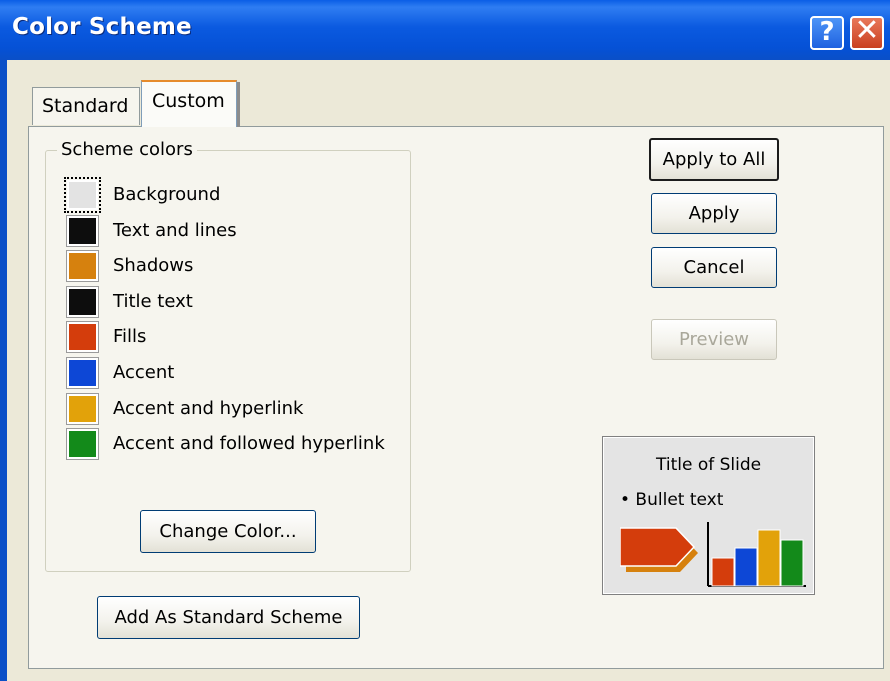  What do you see at coordinates (208, 408) in the screenshot?
I see `color-swatch-label: Accent and hyperlink` at bounding box center [208, 408].